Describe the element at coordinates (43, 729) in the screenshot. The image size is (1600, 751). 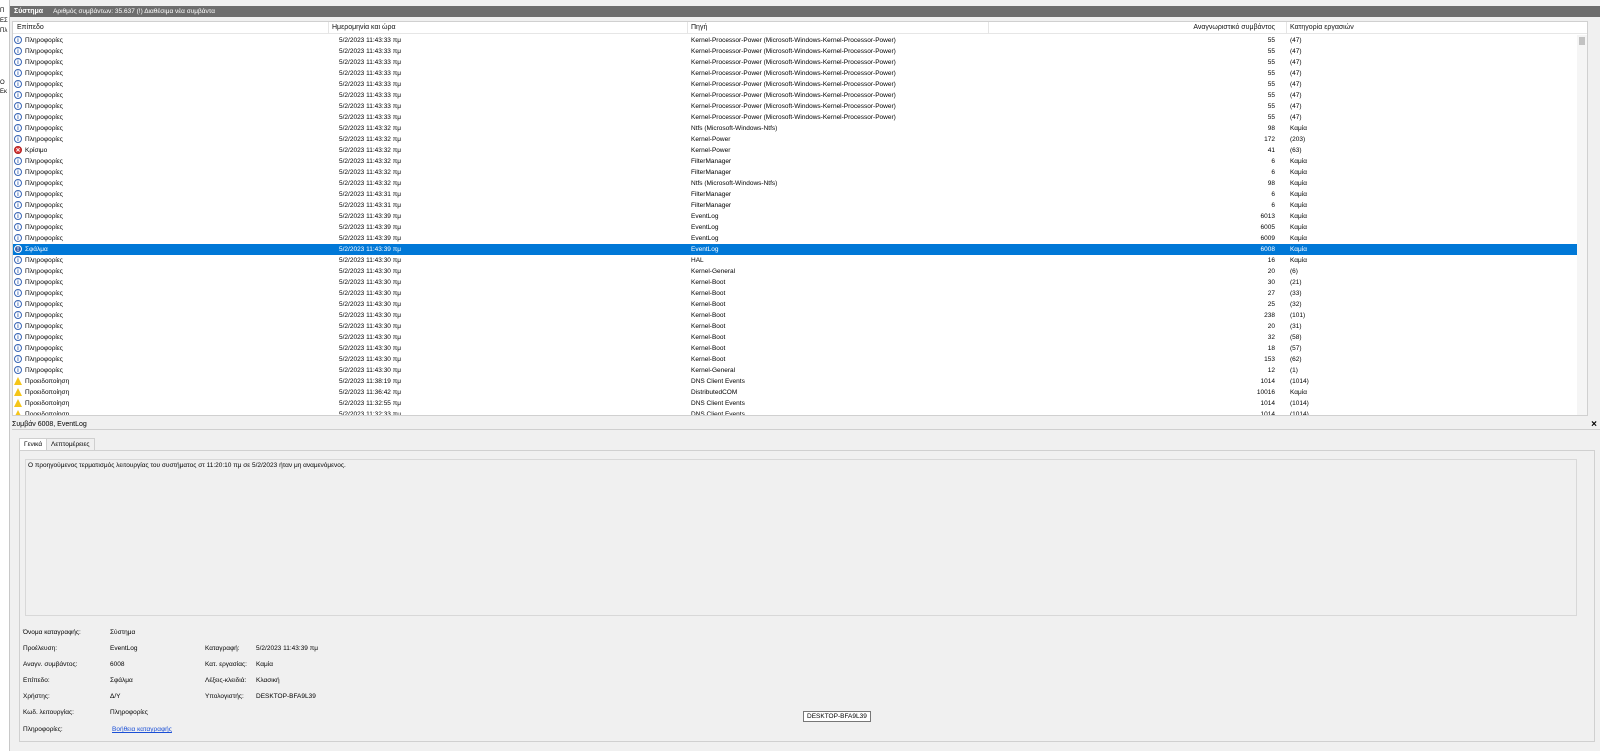
I see `label-more-info: Πληροφορίες:` at that location.